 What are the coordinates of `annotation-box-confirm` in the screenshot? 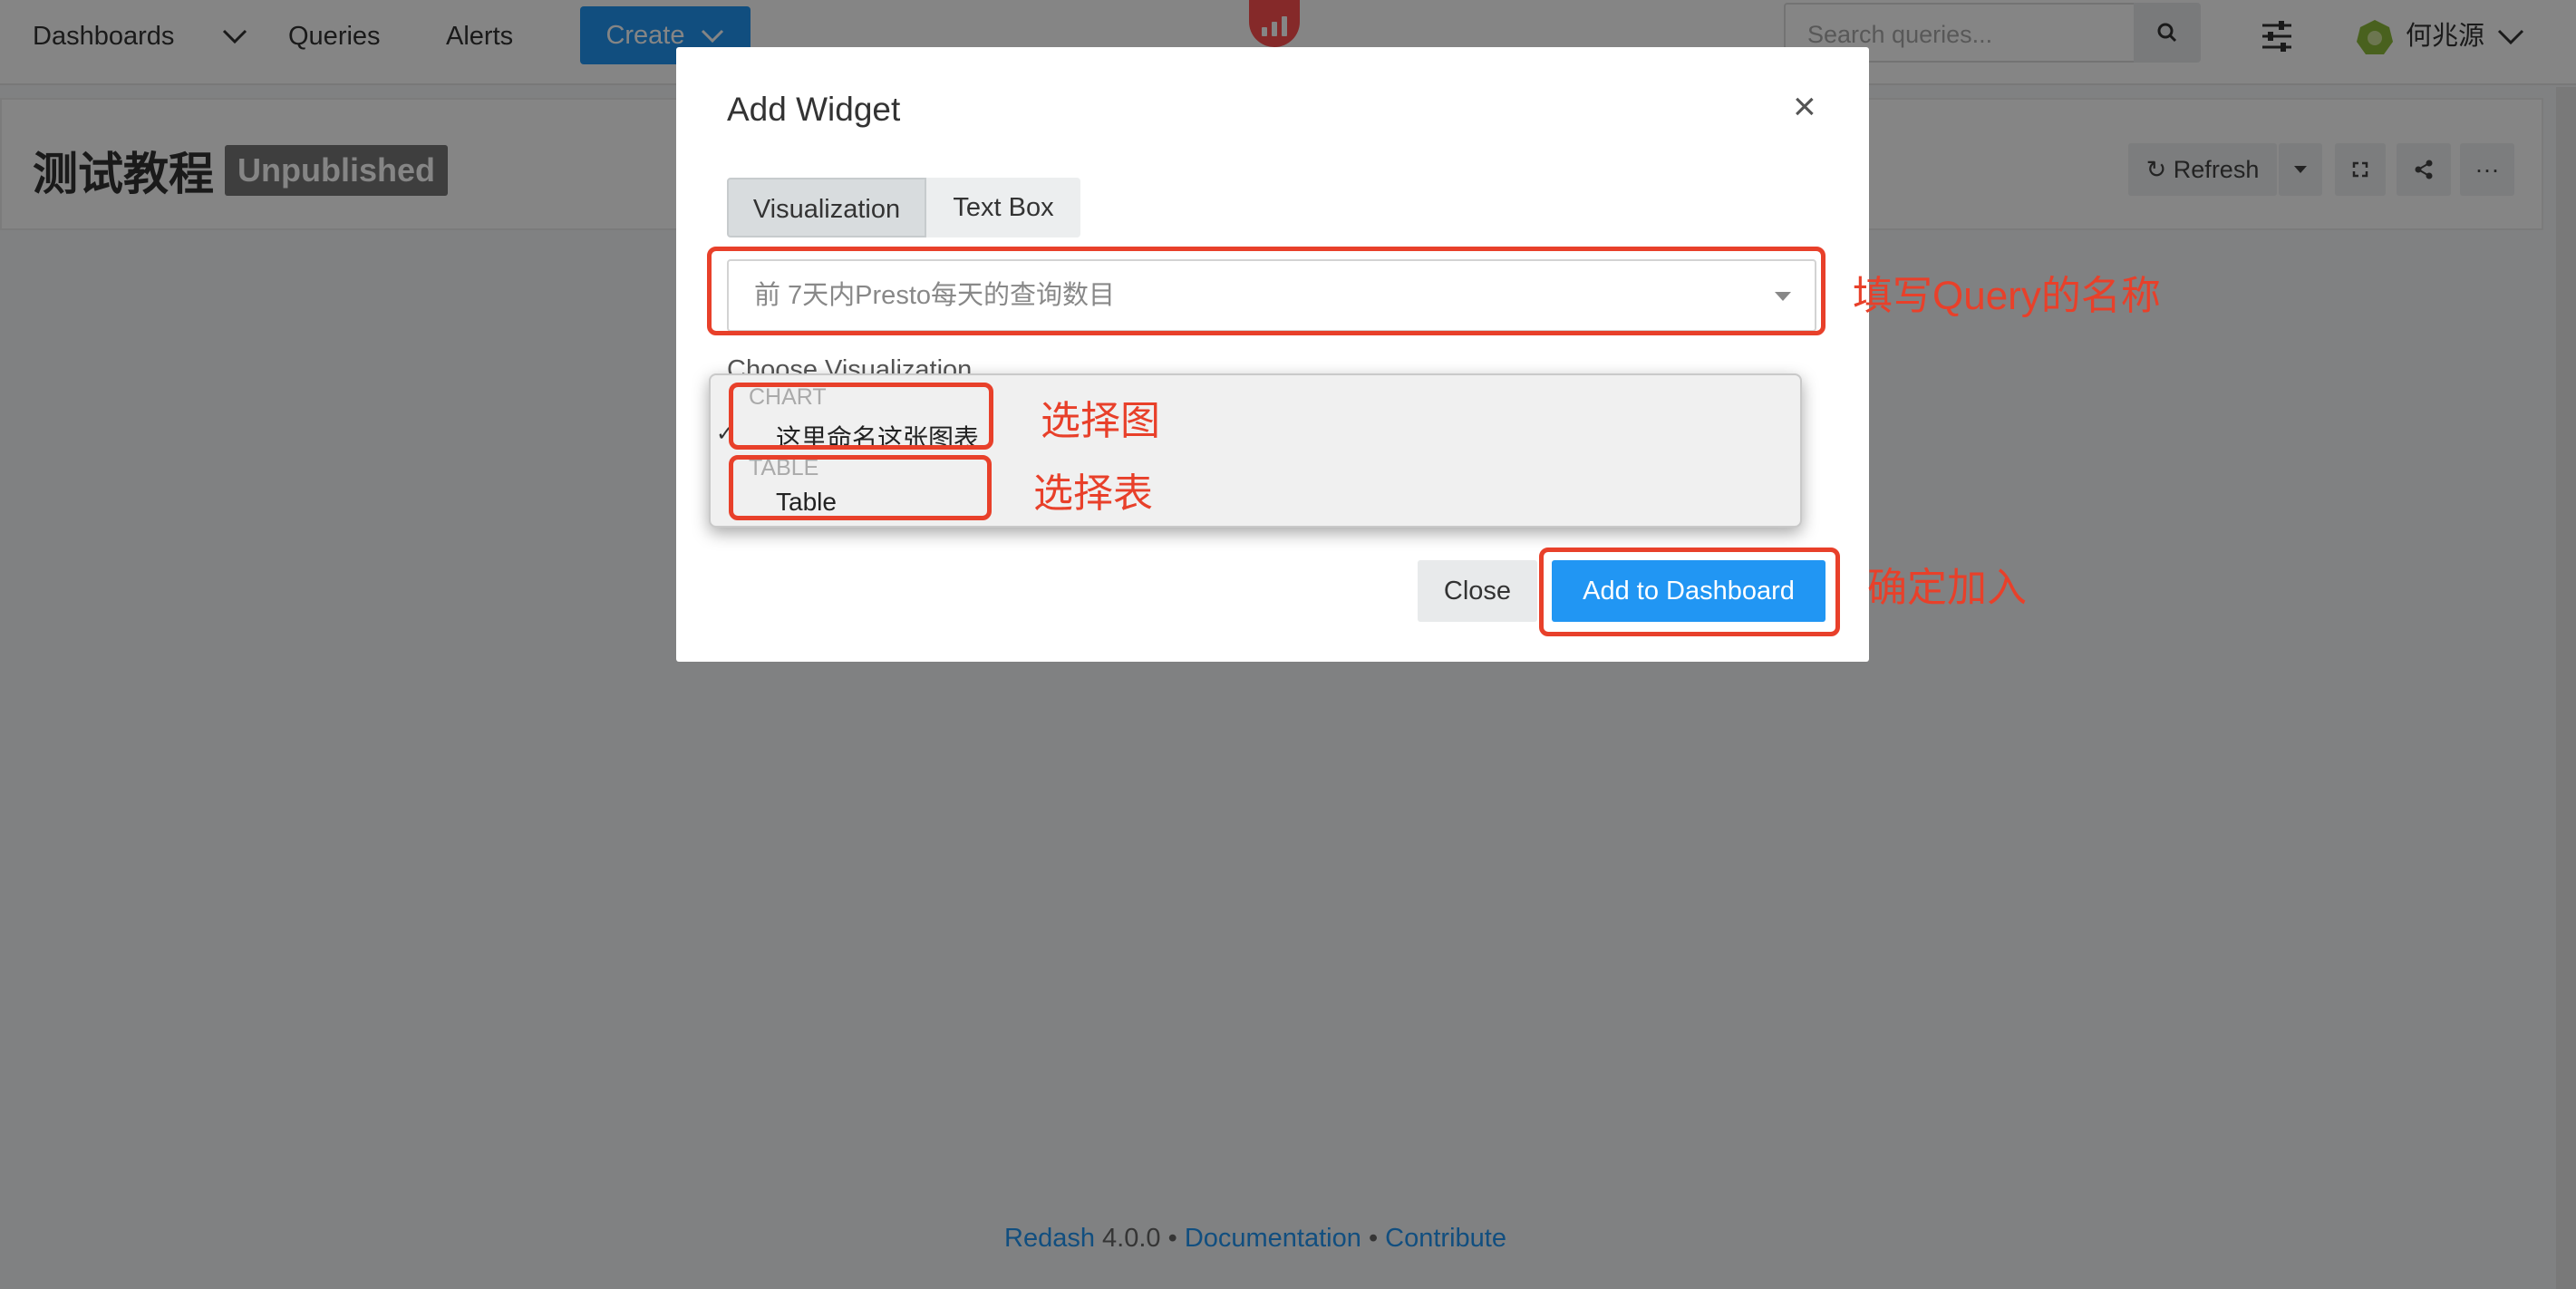 It's located at (1689, 592).